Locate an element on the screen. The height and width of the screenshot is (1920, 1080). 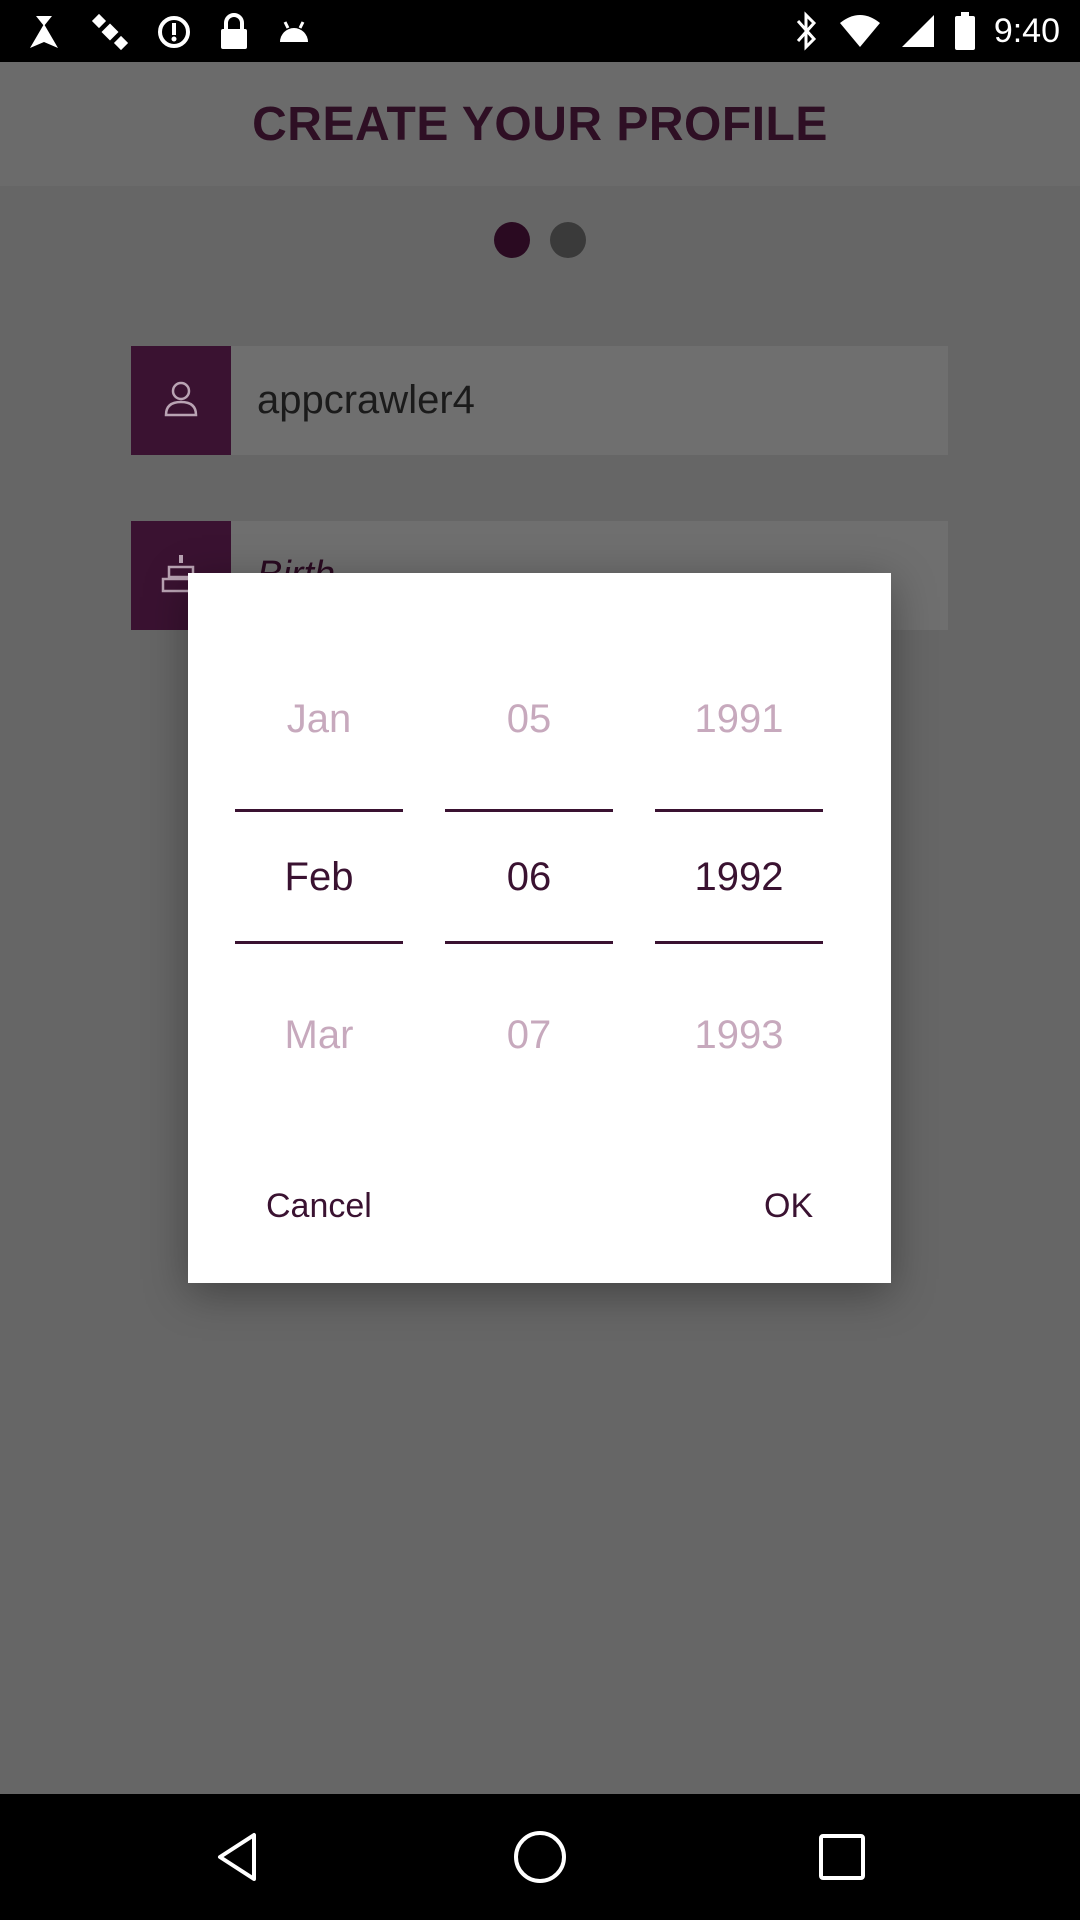
month-picker: Jan Feb Mar is located at coordinates (319, 823).